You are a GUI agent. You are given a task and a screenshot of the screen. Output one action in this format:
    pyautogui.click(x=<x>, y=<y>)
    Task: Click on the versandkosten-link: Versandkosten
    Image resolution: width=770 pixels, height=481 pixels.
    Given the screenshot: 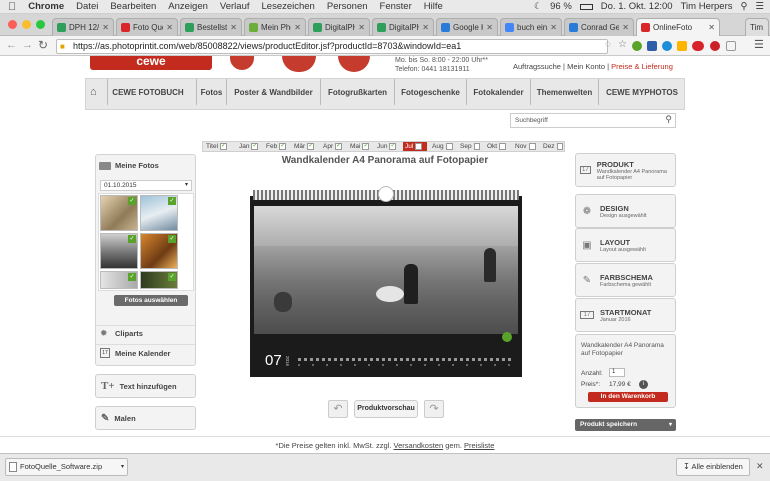 What is the action you would take?
    pyautogui.click(x=419, y=445)
    